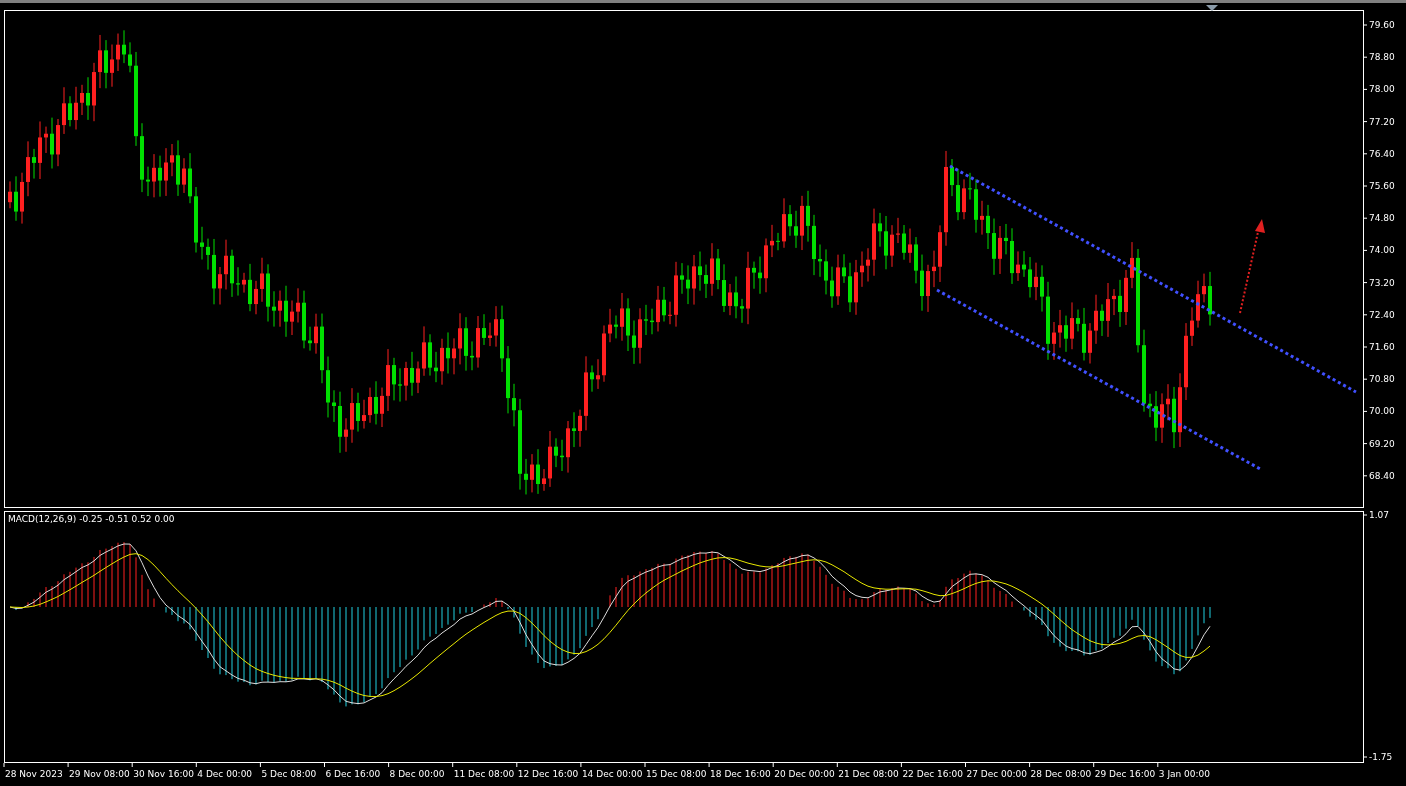 This screenshot has height=786, width=1406. What do you see at coordinates (484, 774) in the screenshot?
I see `time-label: 11 Dec 08:00` at bounding box center [484, 774].